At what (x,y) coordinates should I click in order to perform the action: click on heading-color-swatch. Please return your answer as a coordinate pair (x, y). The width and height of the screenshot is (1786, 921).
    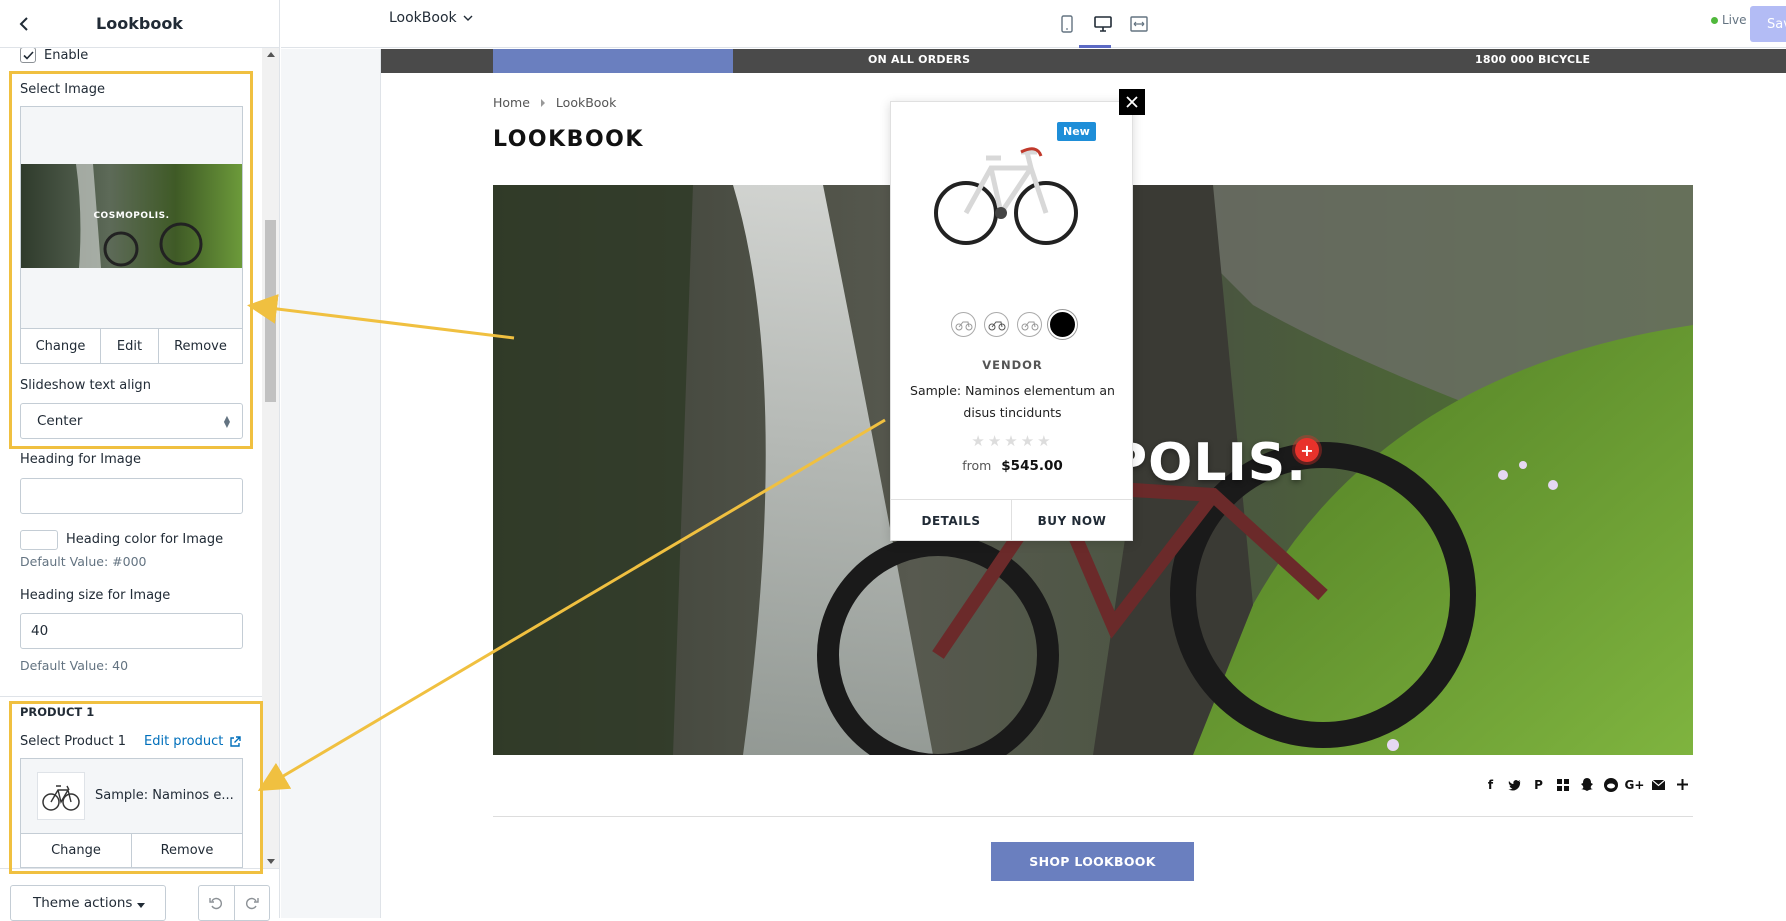
    Looking at the image, I should click on (39, 540).